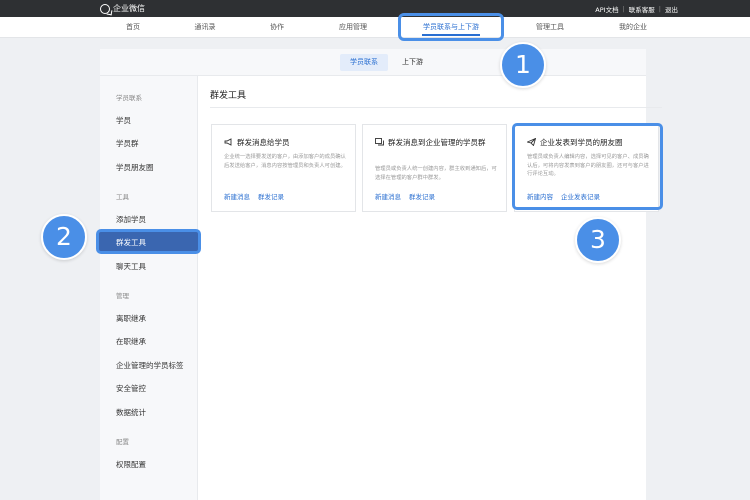  I want to click on top-links: API文档 | 联系客服 | 退出, so click(636, 8).